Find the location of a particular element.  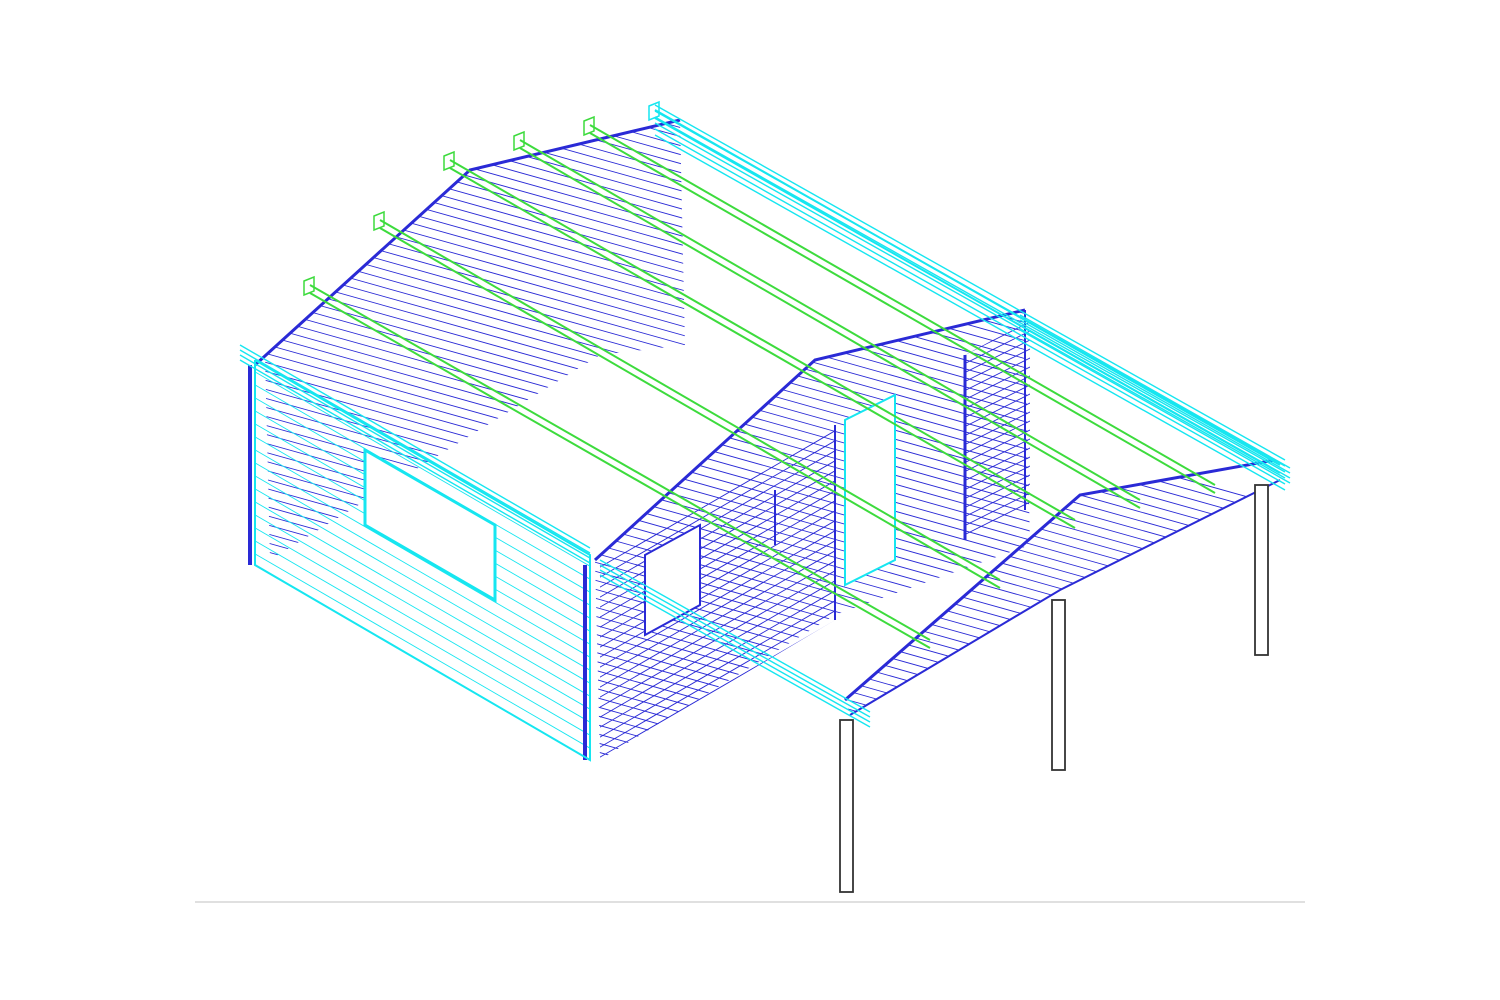

purlin-edge-top is located at coordinates (967, 287).